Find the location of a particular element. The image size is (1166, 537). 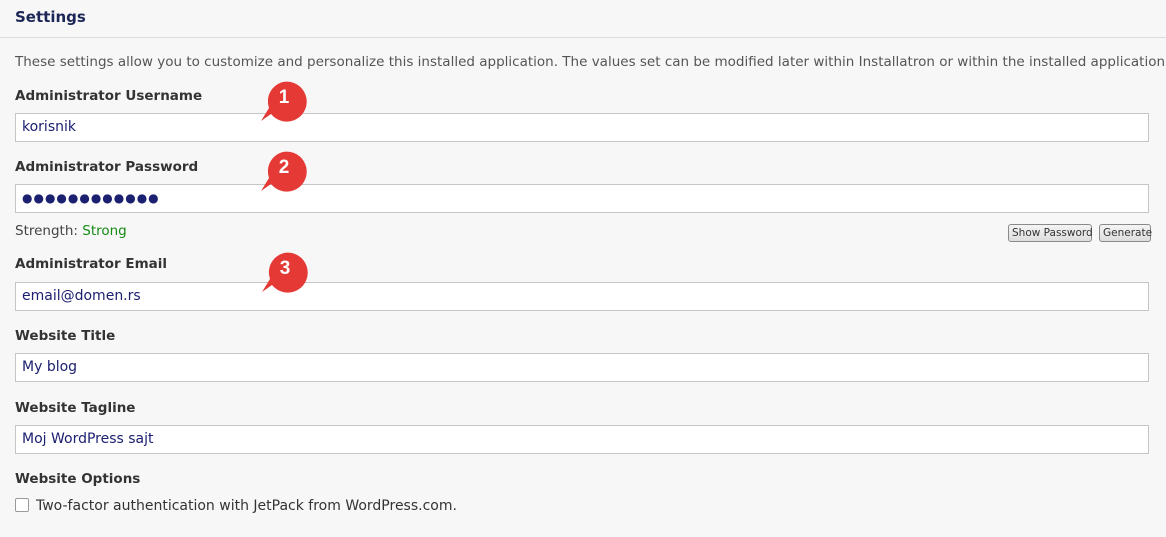

strength-value: Strong is located at coordinates (104, 231).